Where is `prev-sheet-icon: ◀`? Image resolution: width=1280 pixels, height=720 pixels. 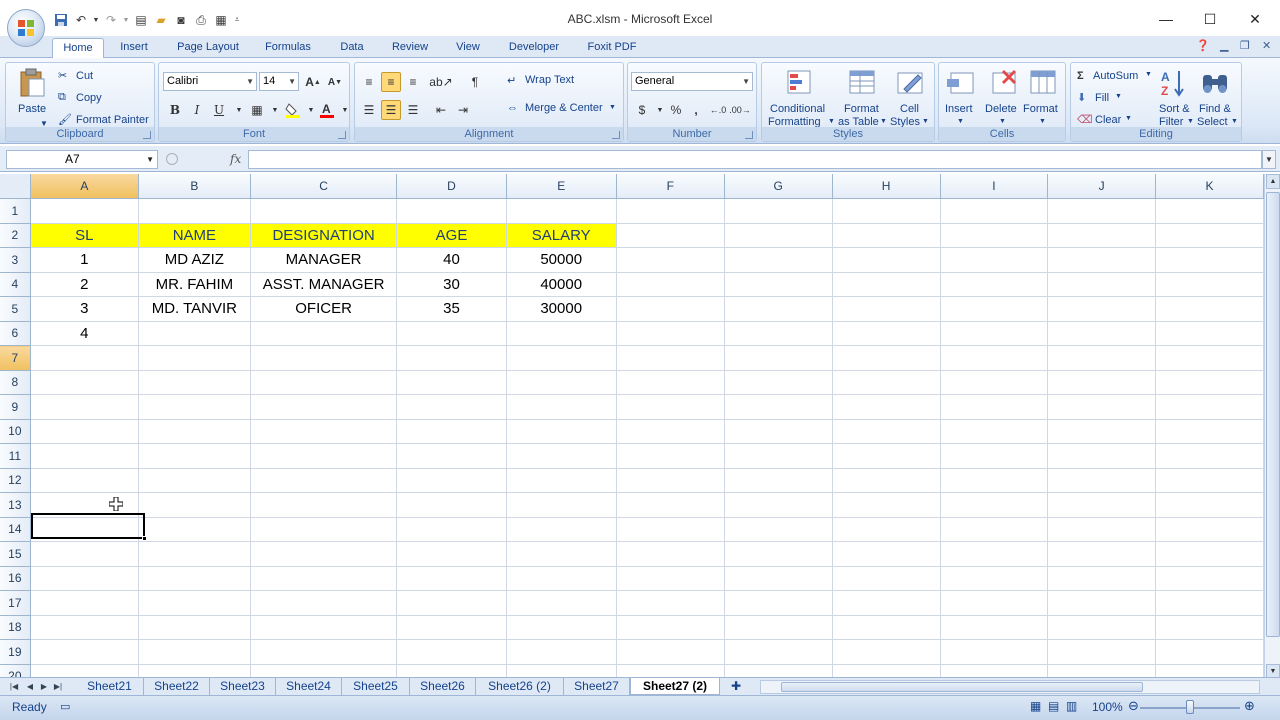 prev-sheet-icon: ◀ is located at coordinates (30, 686).